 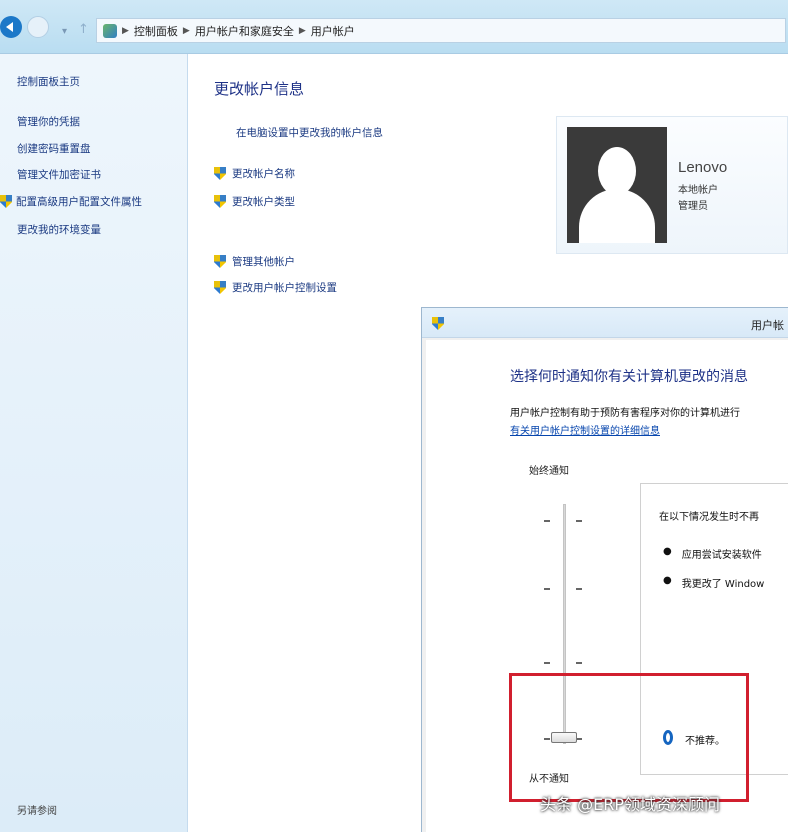 I want to click on change-account-type-link: 更改帐户类型, so click(x=254, y=201).